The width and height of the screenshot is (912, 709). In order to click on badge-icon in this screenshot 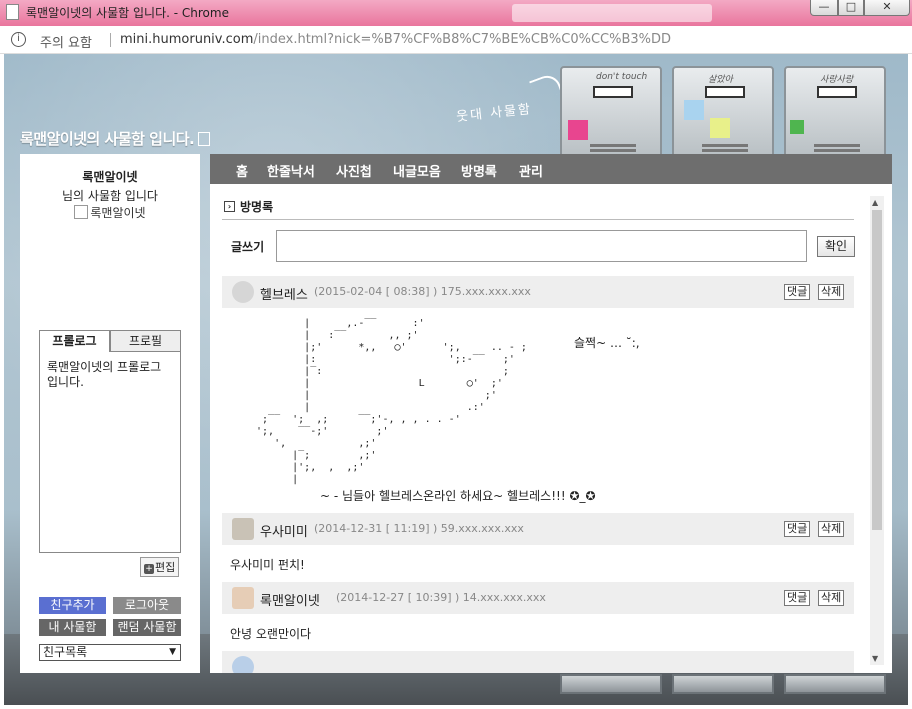, I will do `click(204, 139)`.